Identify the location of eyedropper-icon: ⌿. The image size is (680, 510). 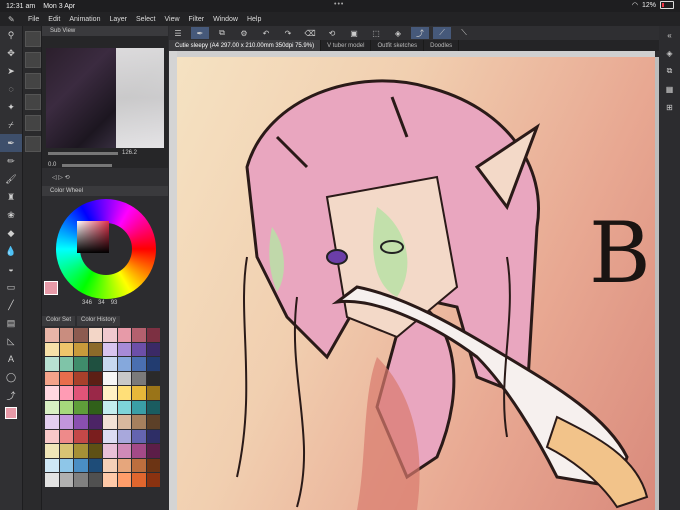
(11, 125).